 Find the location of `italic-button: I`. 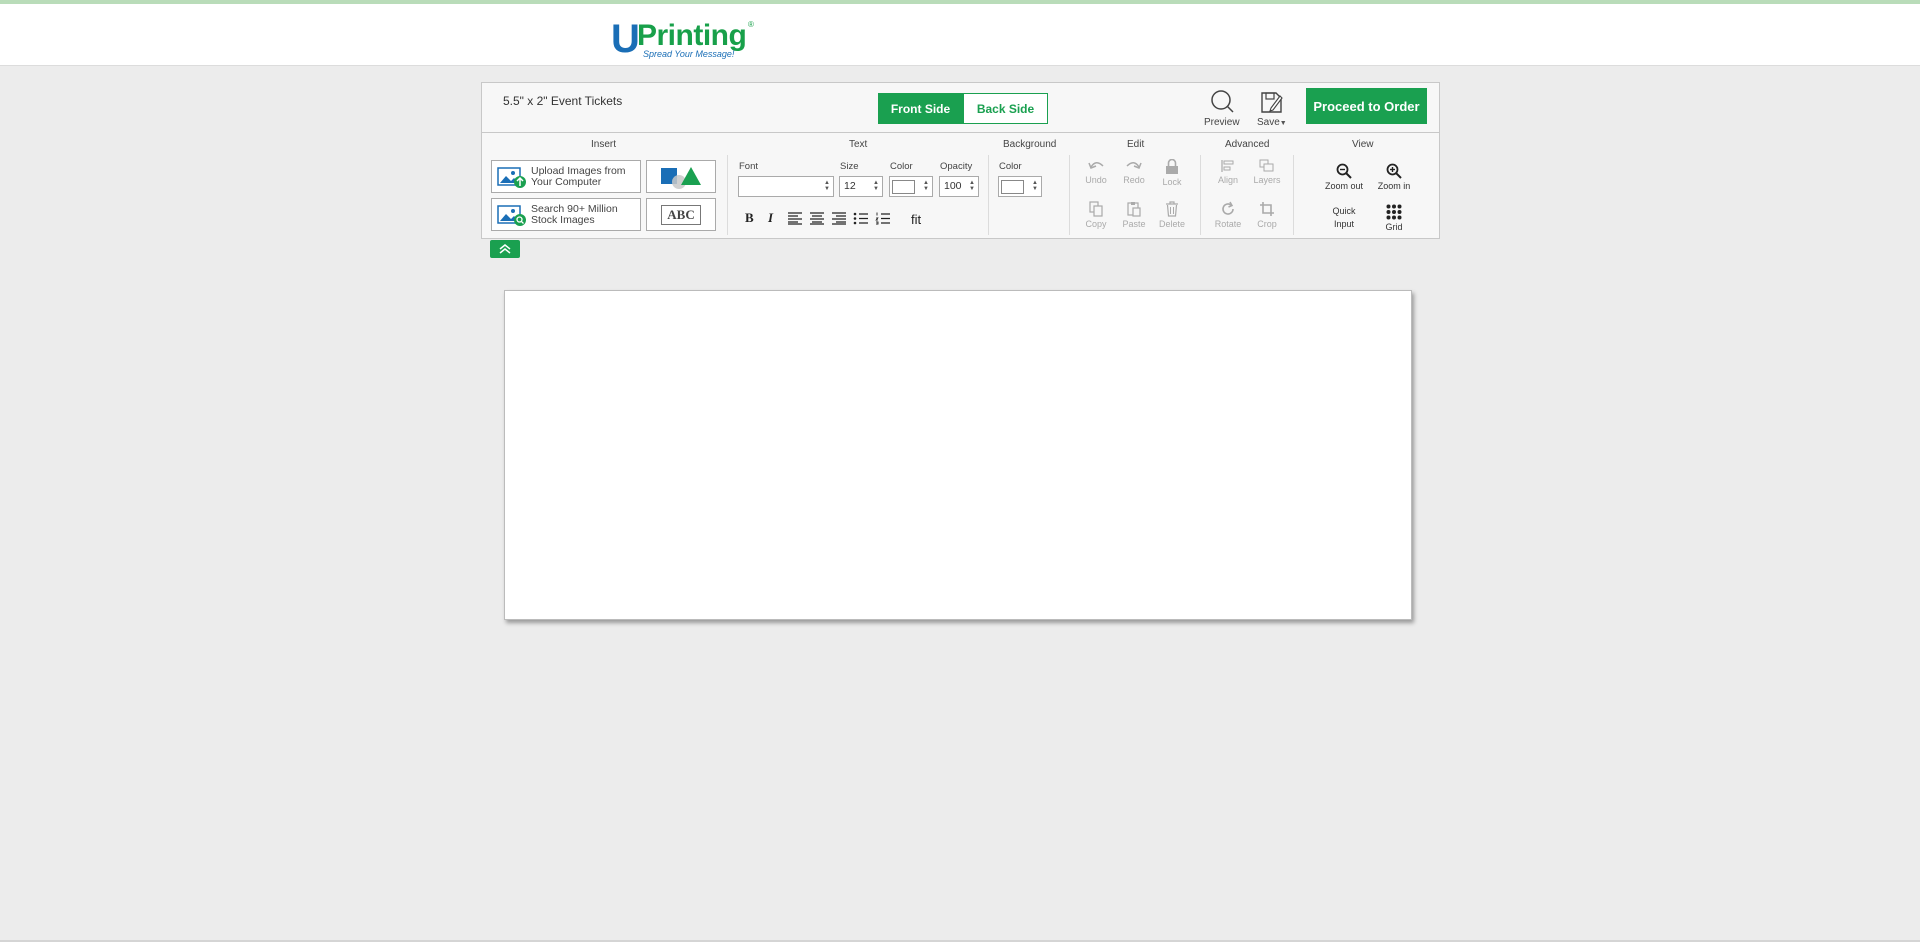

italic-button: I is located at coordinates (770, 218).